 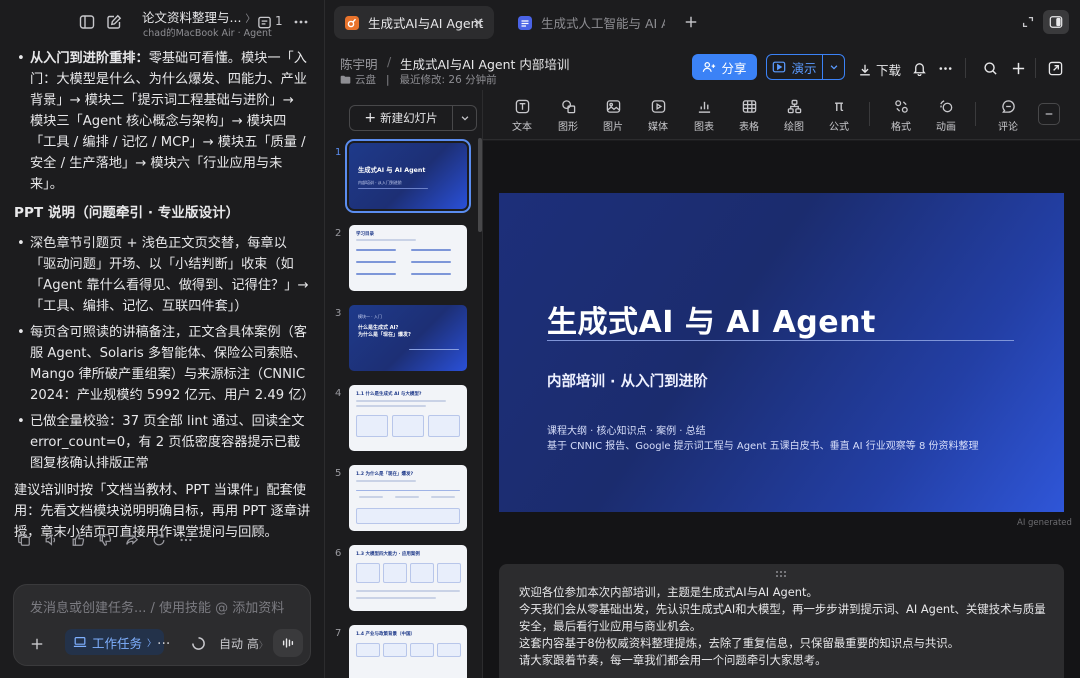 What do you see at coordinates (198, 16) in the screenshot?
I see `conversation-title: 论文资料整理与... 〉` at bounding box center [198, 16].